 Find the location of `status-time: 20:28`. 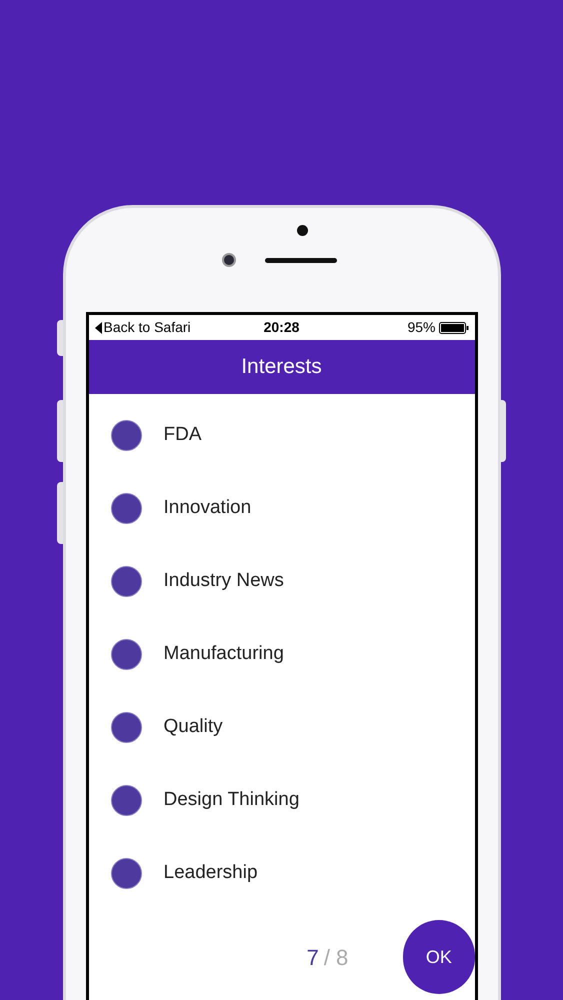

status-time: 20:28 is located at coordinates (282, 327).